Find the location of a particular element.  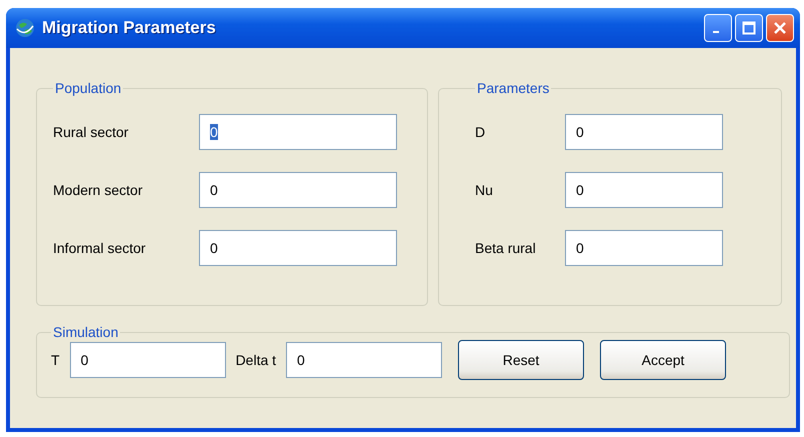

close-button is located at coordinates (780, 28).